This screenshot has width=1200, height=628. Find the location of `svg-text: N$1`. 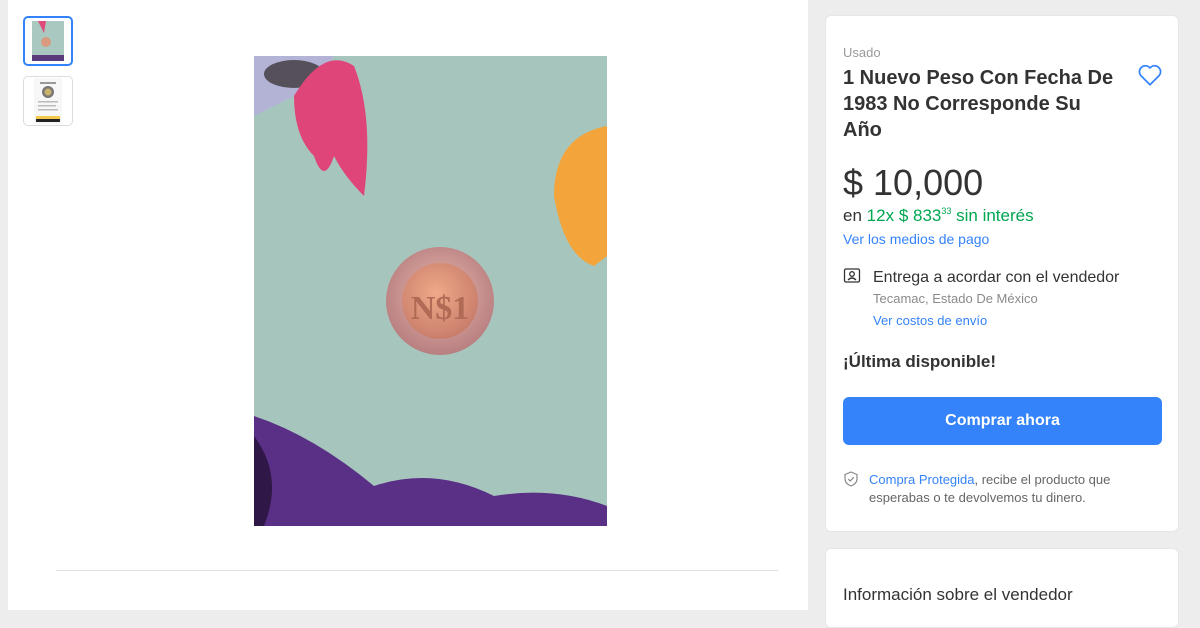

svg-text: N$1 is located at coordinates (440, 308).